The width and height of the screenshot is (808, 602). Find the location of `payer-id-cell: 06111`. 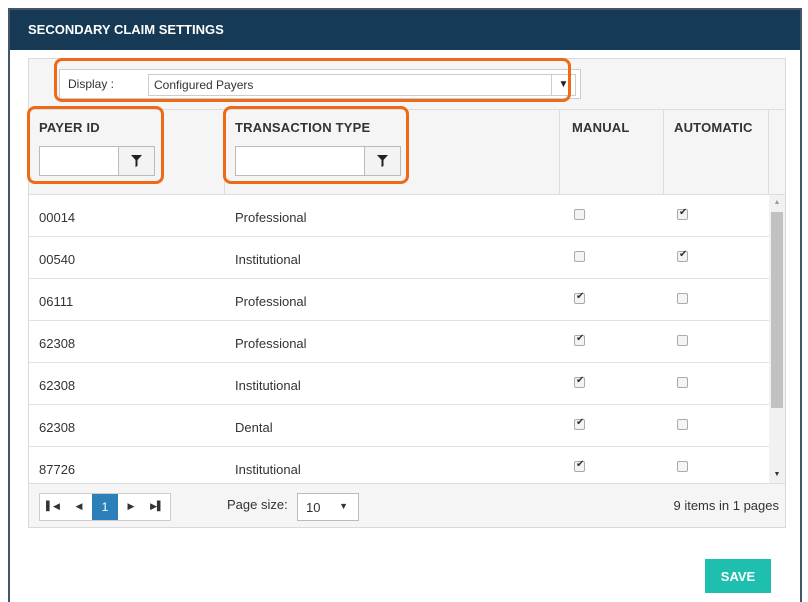

payer-id-cell: 06111 is located at coordinates (56, 301).